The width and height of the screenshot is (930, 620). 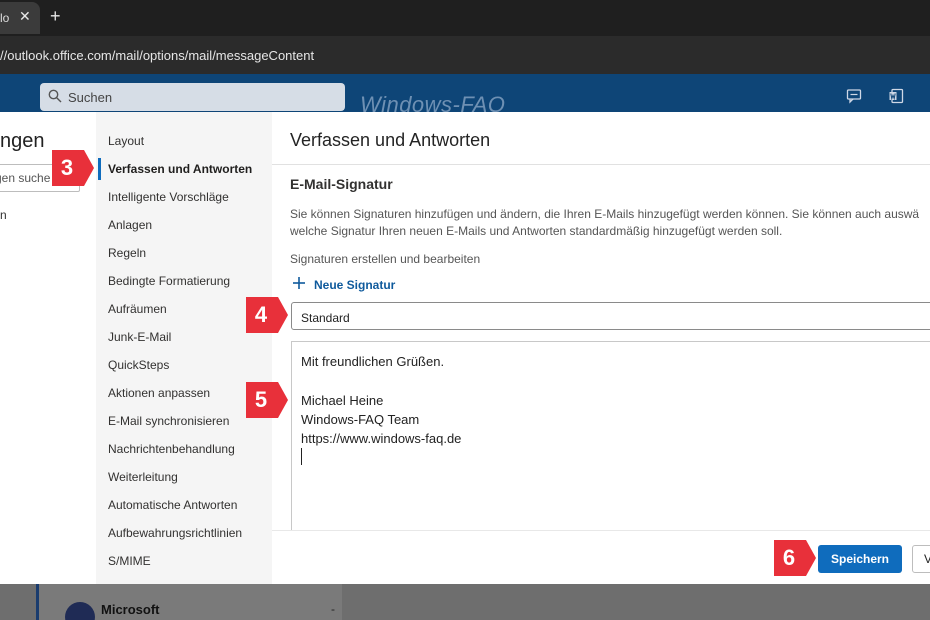 I want to click on dialog-footer: Speichern V, so click(x=601, y=557).